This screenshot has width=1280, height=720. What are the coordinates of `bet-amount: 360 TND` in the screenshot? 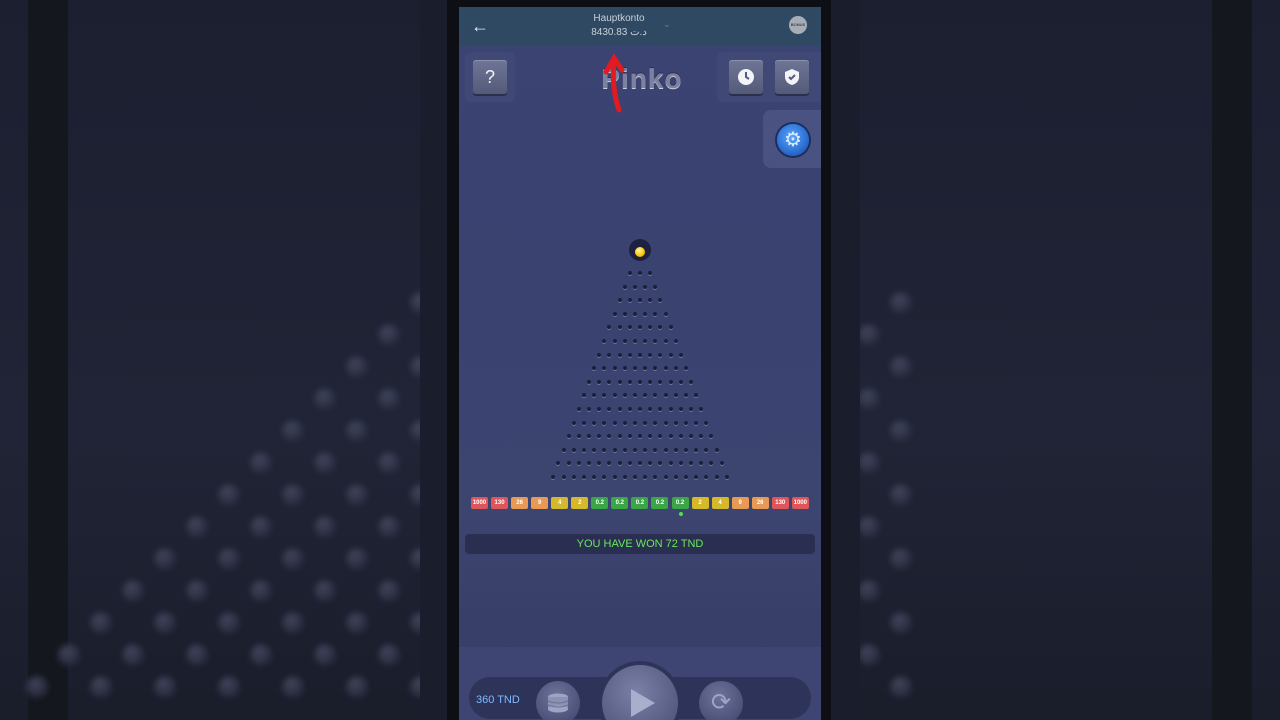 It's located at (498, 700).